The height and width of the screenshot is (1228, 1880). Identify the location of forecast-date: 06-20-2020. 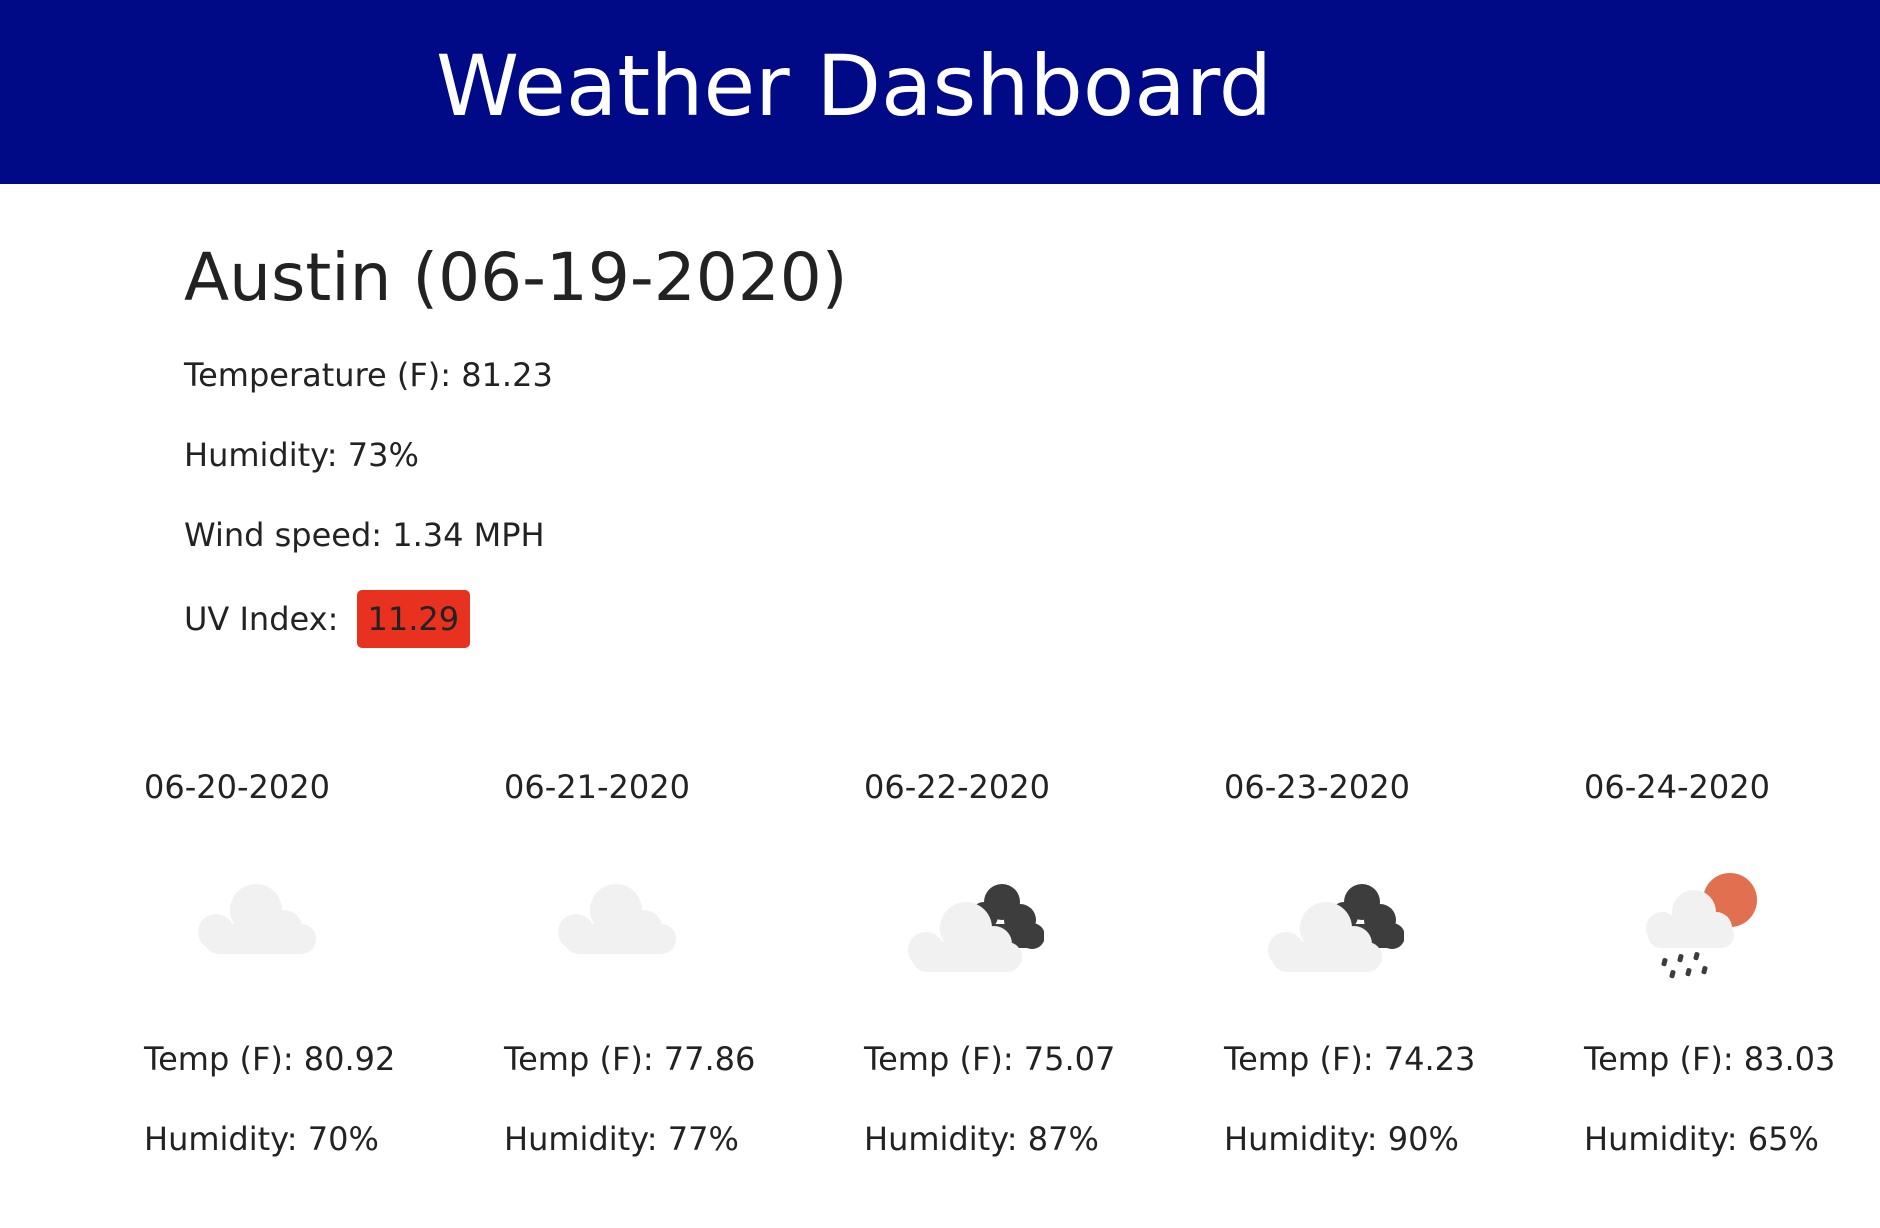
(237, 787).